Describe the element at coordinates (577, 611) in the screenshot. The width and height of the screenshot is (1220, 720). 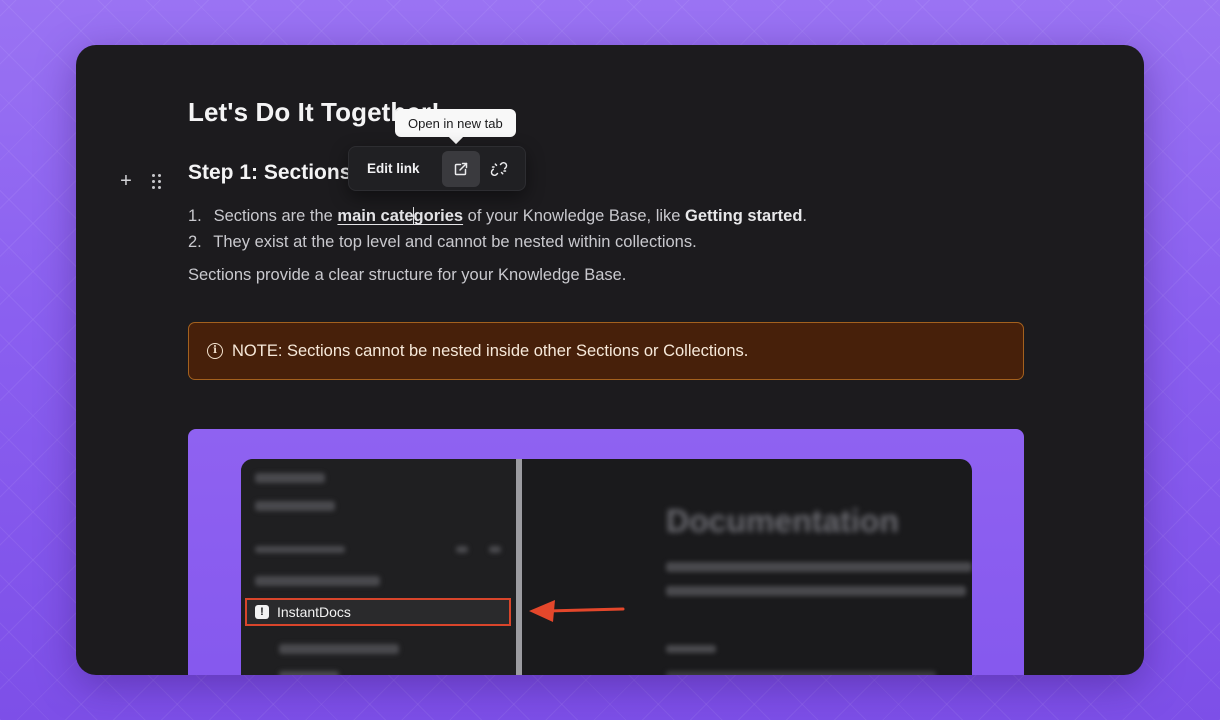
I see `red-arrow-icon` at that location.